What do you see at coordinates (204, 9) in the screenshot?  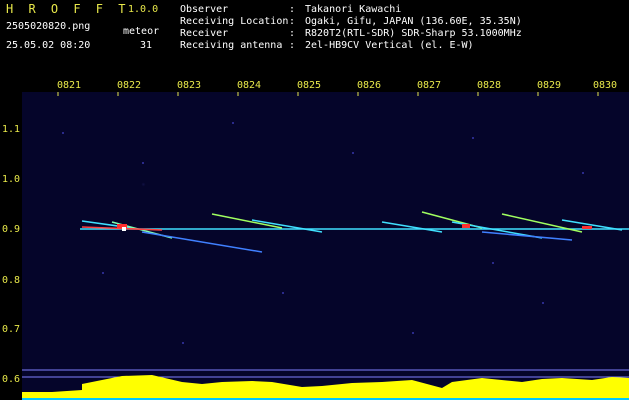 I see `info-key-observer: Observer` at bounding box center [204, 9].